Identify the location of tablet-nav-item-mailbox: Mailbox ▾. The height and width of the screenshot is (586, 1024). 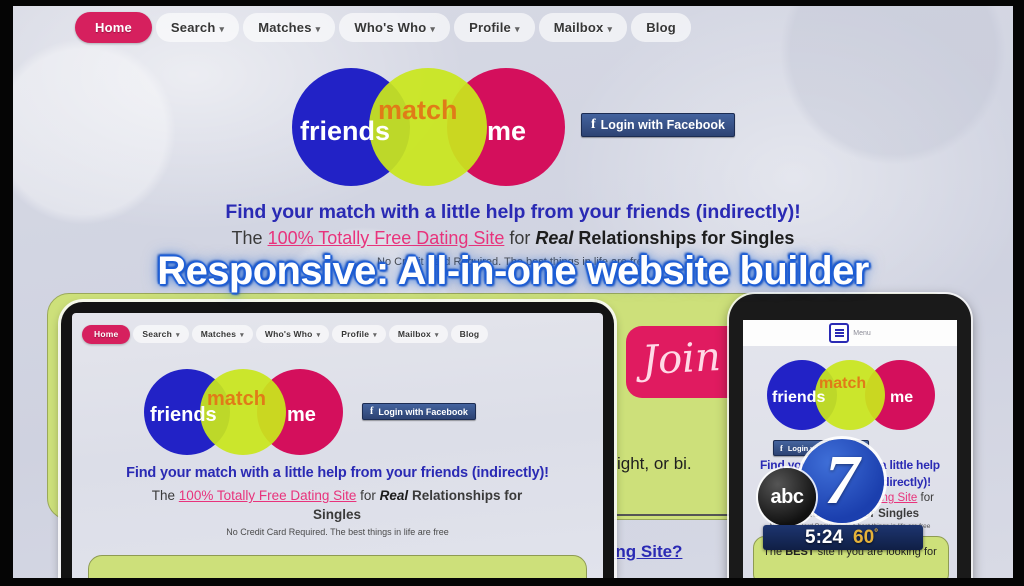
(418, 334).